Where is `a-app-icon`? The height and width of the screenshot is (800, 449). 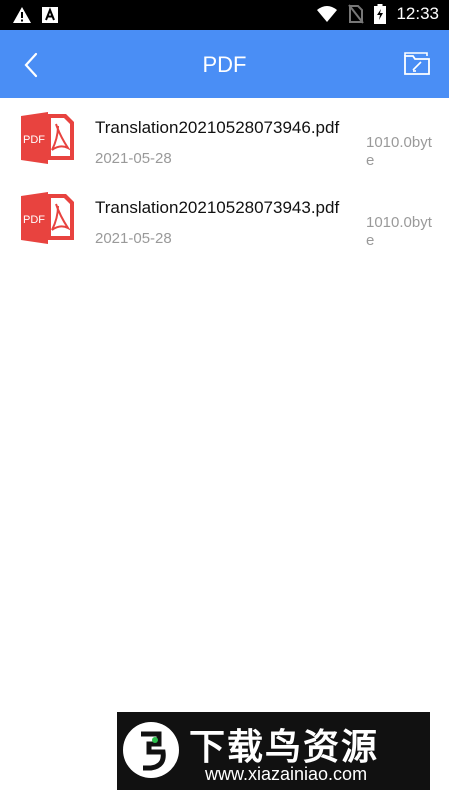 a-app-icon is located at coordinates (50, 15).